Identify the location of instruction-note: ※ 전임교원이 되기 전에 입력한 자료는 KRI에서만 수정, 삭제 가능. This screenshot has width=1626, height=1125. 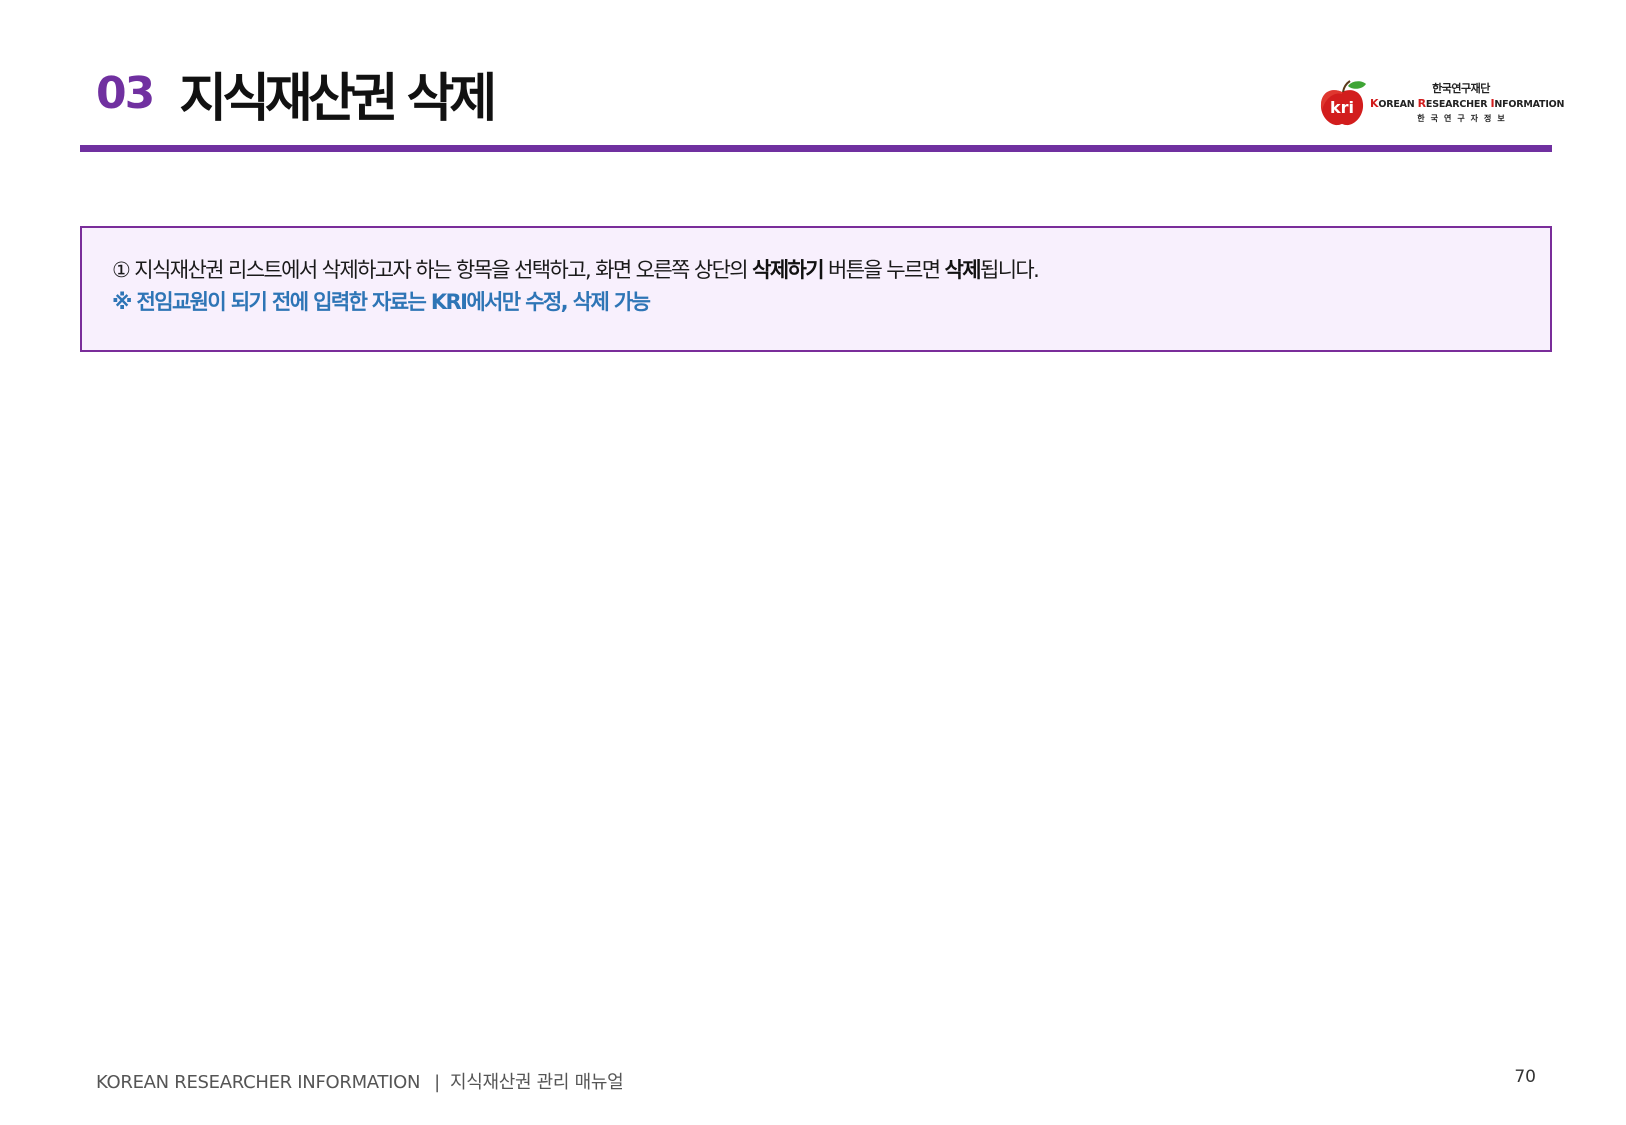
(381, 302).